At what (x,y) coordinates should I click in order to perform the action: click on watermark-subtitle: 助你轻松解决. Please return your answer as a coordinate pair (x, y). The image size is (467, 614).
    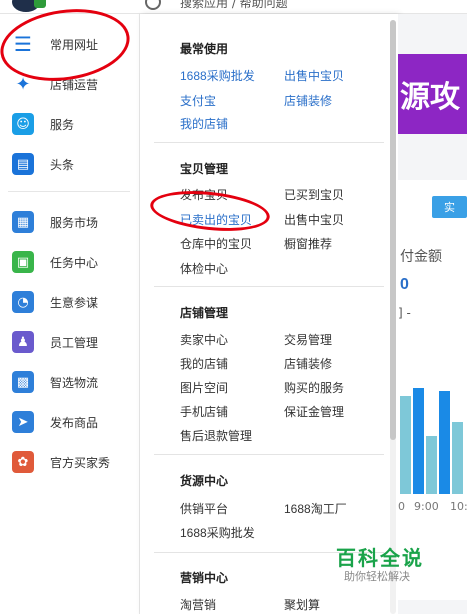
    Looking at the image, I should click on (377, 576).